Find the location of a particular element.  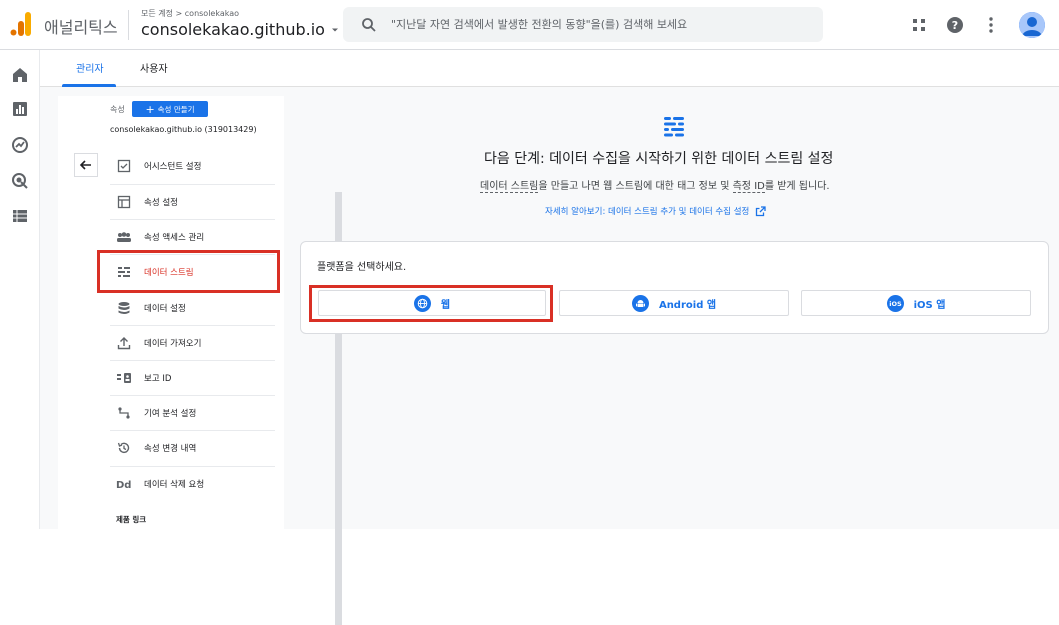

list-icon is located at coordinates (20, 216).